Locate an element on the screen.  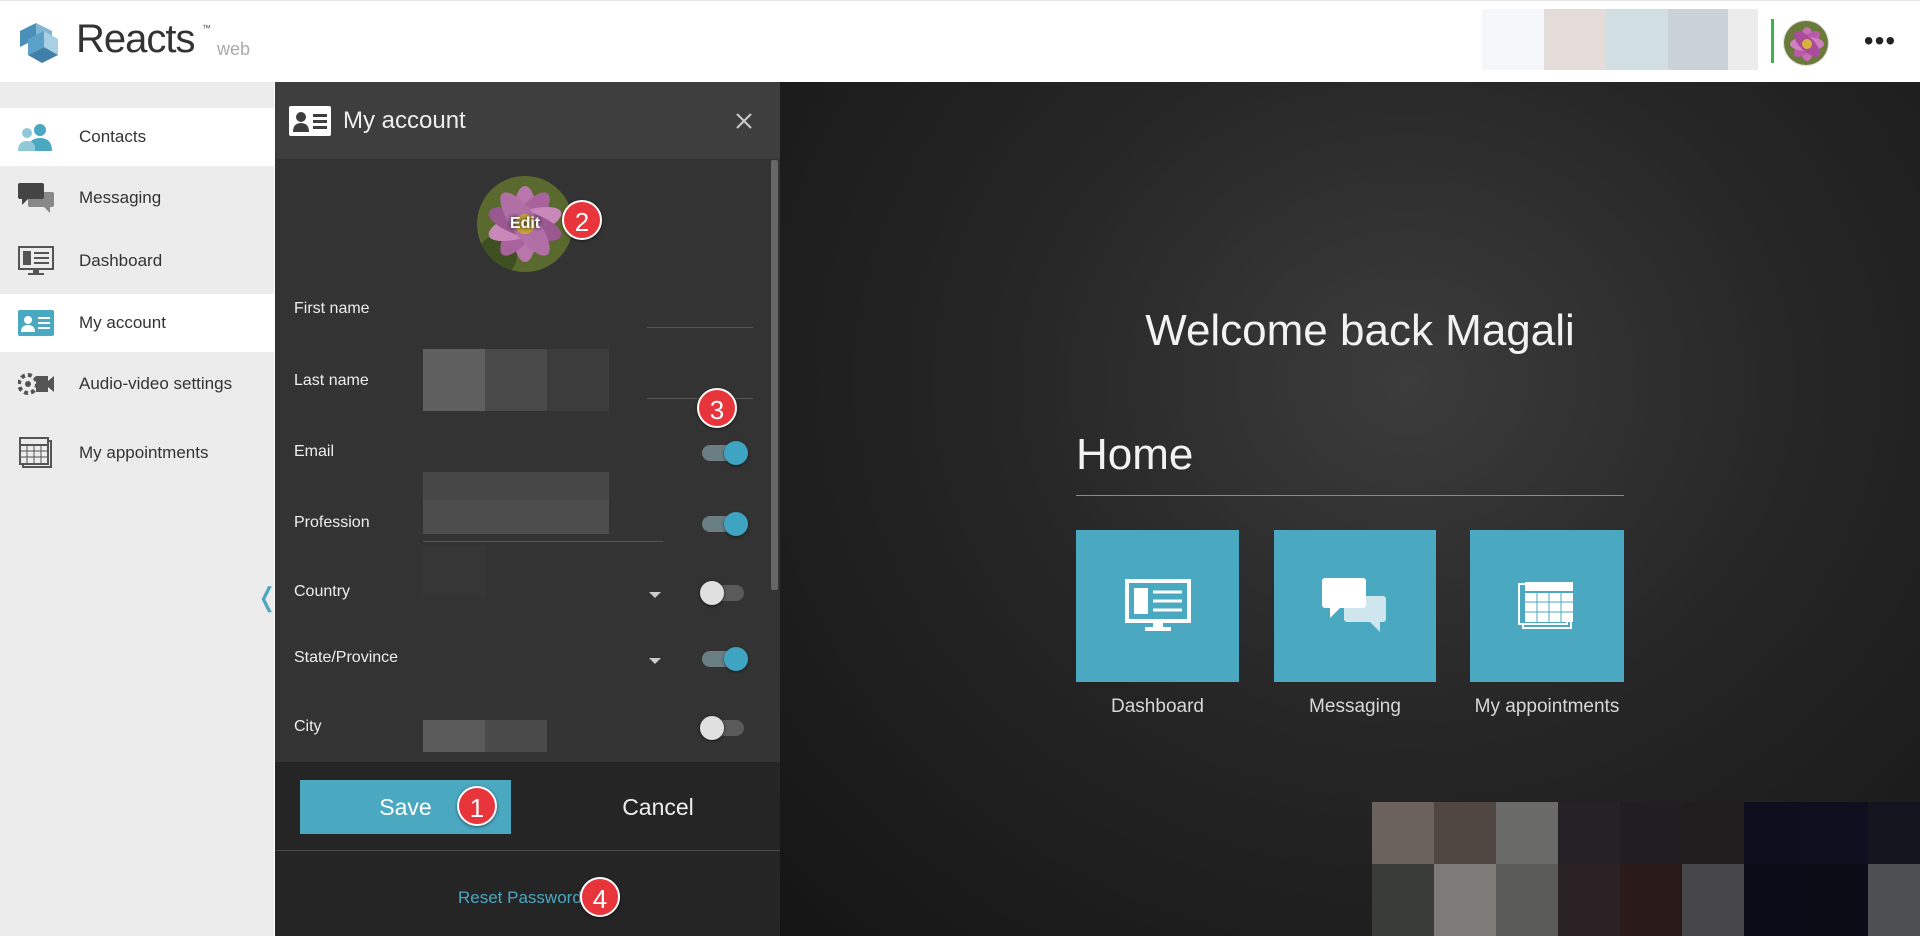
welcome-heading: Welcome back Magali is located at coordinates (1360, 330).